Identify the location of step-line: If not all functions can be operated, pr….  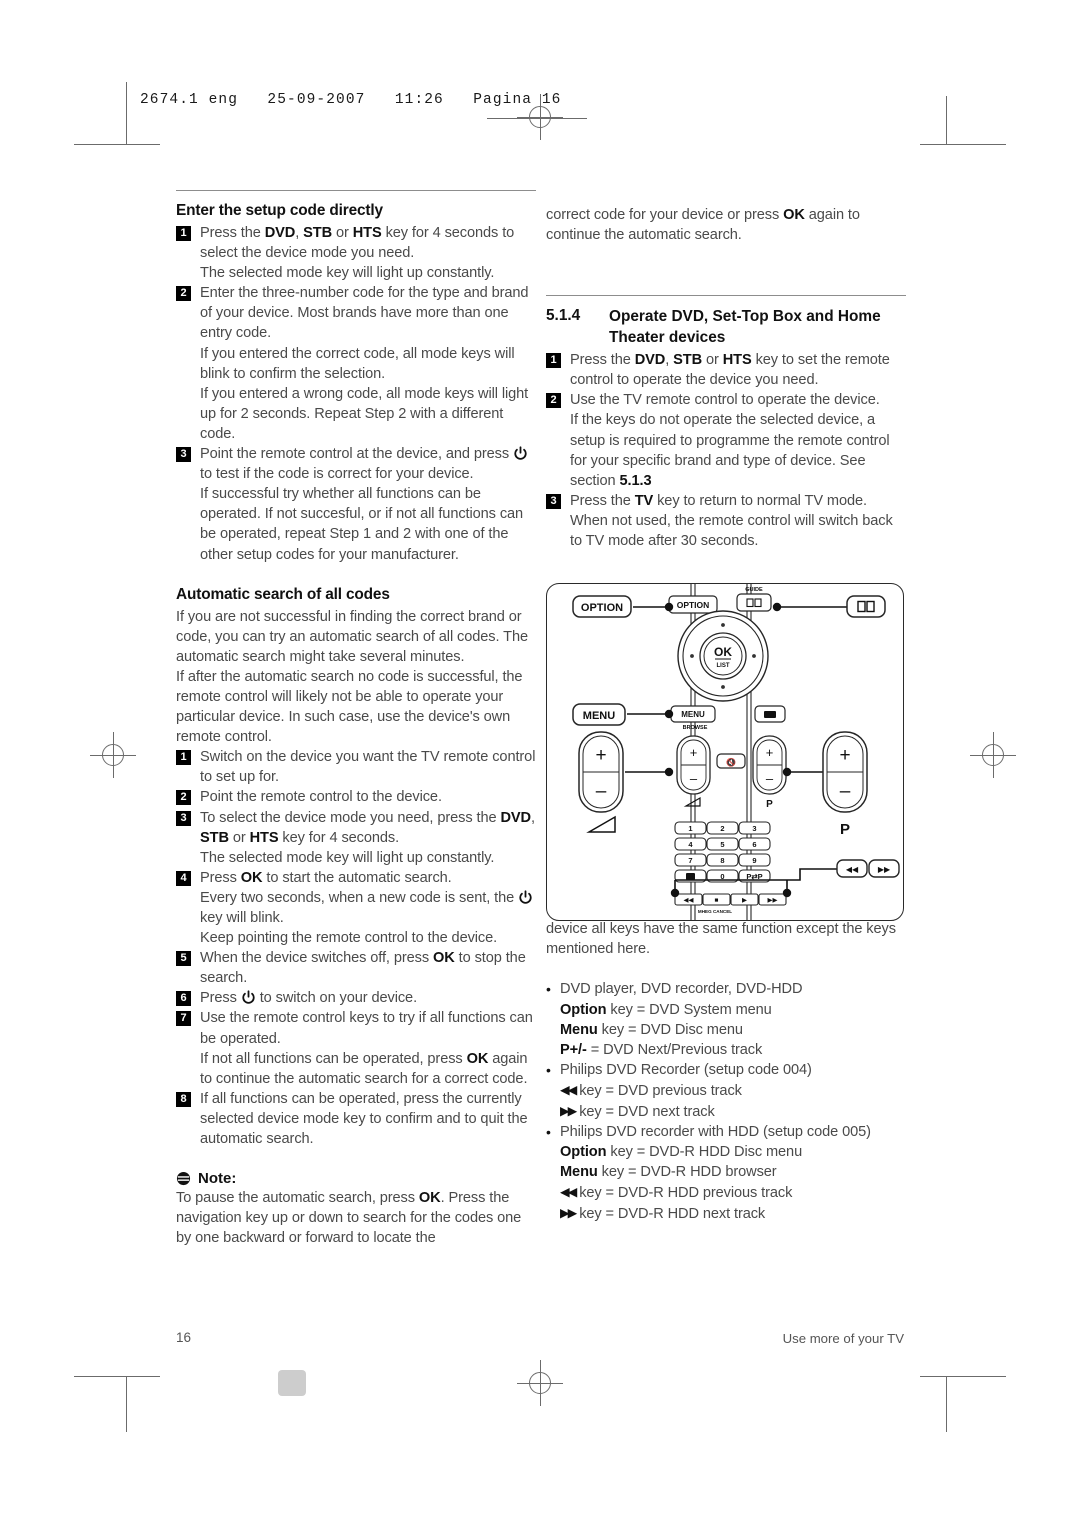
(364, 1068).